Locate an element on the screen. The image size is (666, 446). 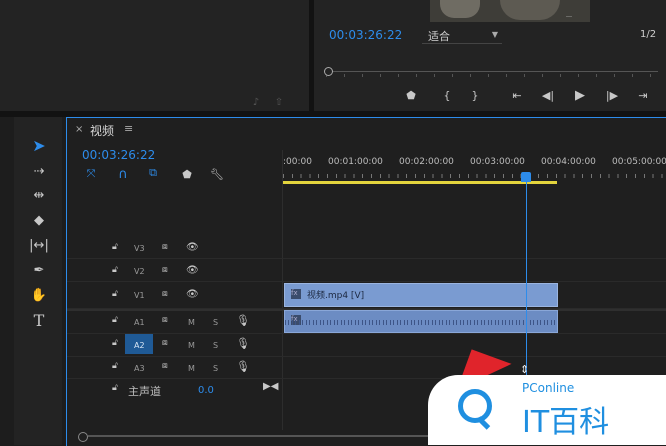
track-name-a2: A2 is located at coordinates (139, 345).